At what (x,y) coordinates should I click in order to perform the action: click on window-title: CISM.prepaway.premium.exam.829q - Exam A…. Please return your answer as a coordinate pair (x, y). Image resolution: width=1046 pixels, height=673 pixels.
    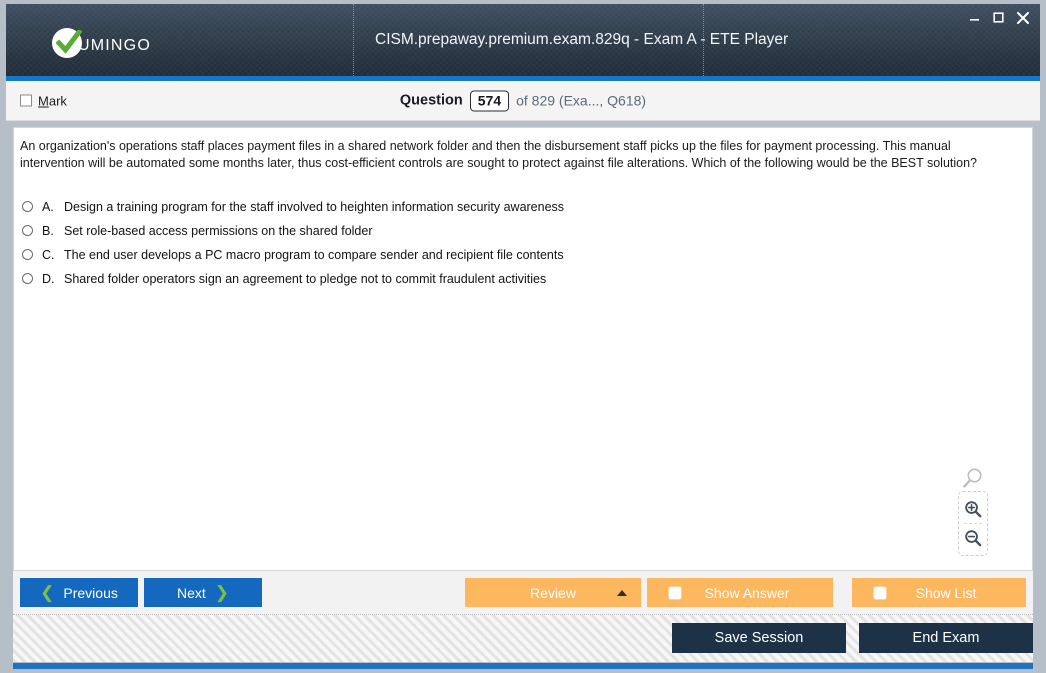
    Looking at the image, I should click on (582, 39).